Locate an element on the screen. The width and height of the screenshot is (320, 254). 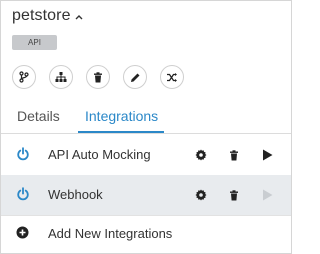
integration-name: Webhook is located at coordinates (75, 194).